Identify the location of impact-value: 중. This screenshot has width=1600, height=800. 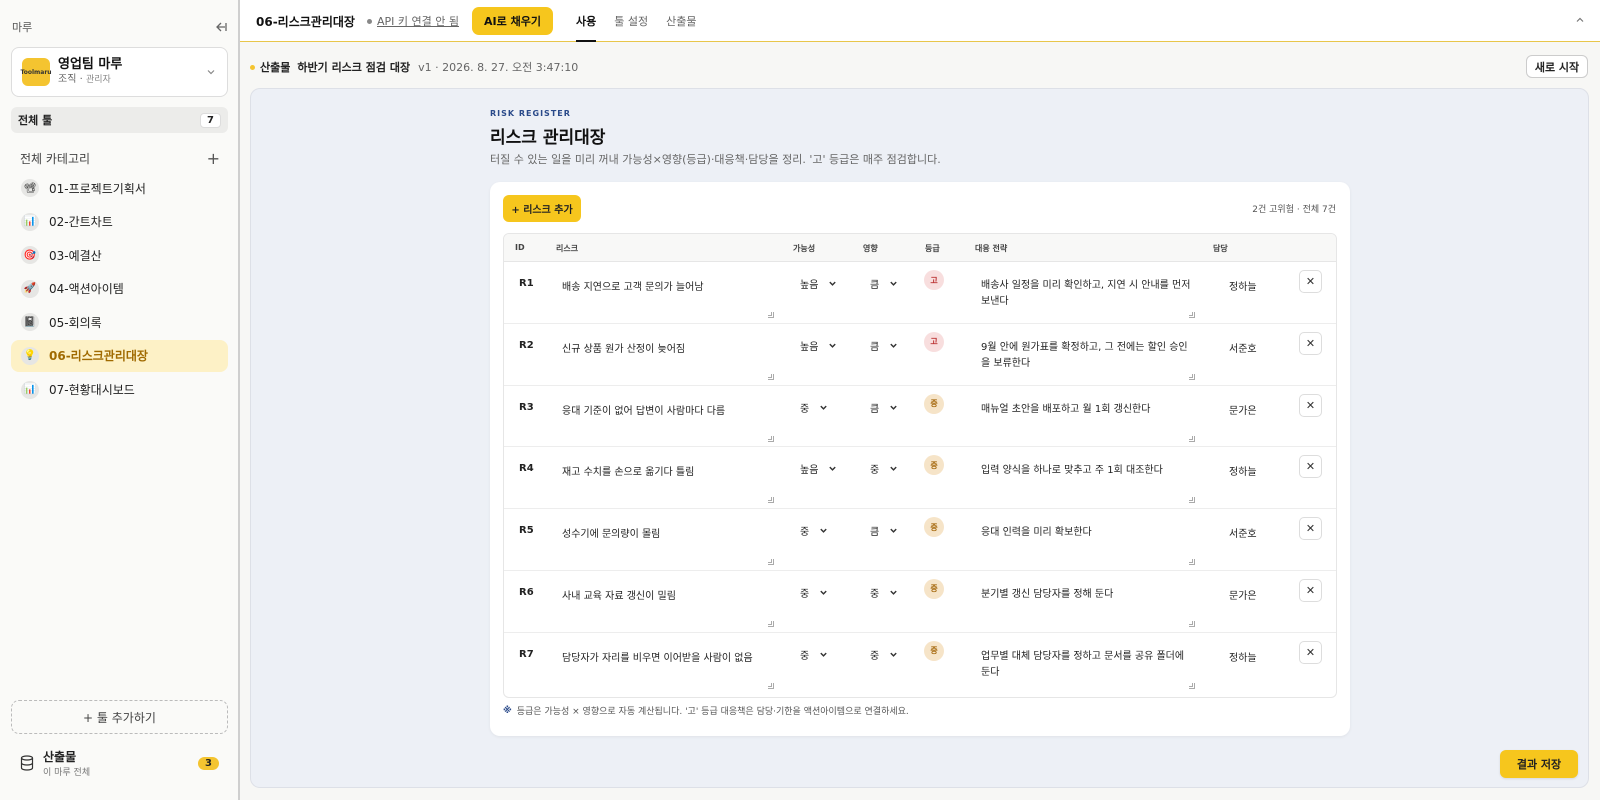
(875, 656).